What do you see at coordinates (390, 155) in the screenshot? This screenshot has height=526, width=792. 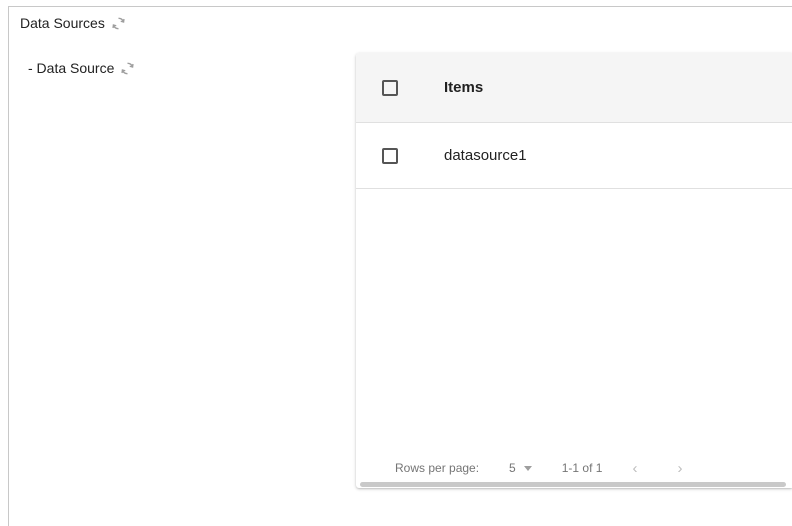 I see `row-checkbox` at bounding box center [390, 155].